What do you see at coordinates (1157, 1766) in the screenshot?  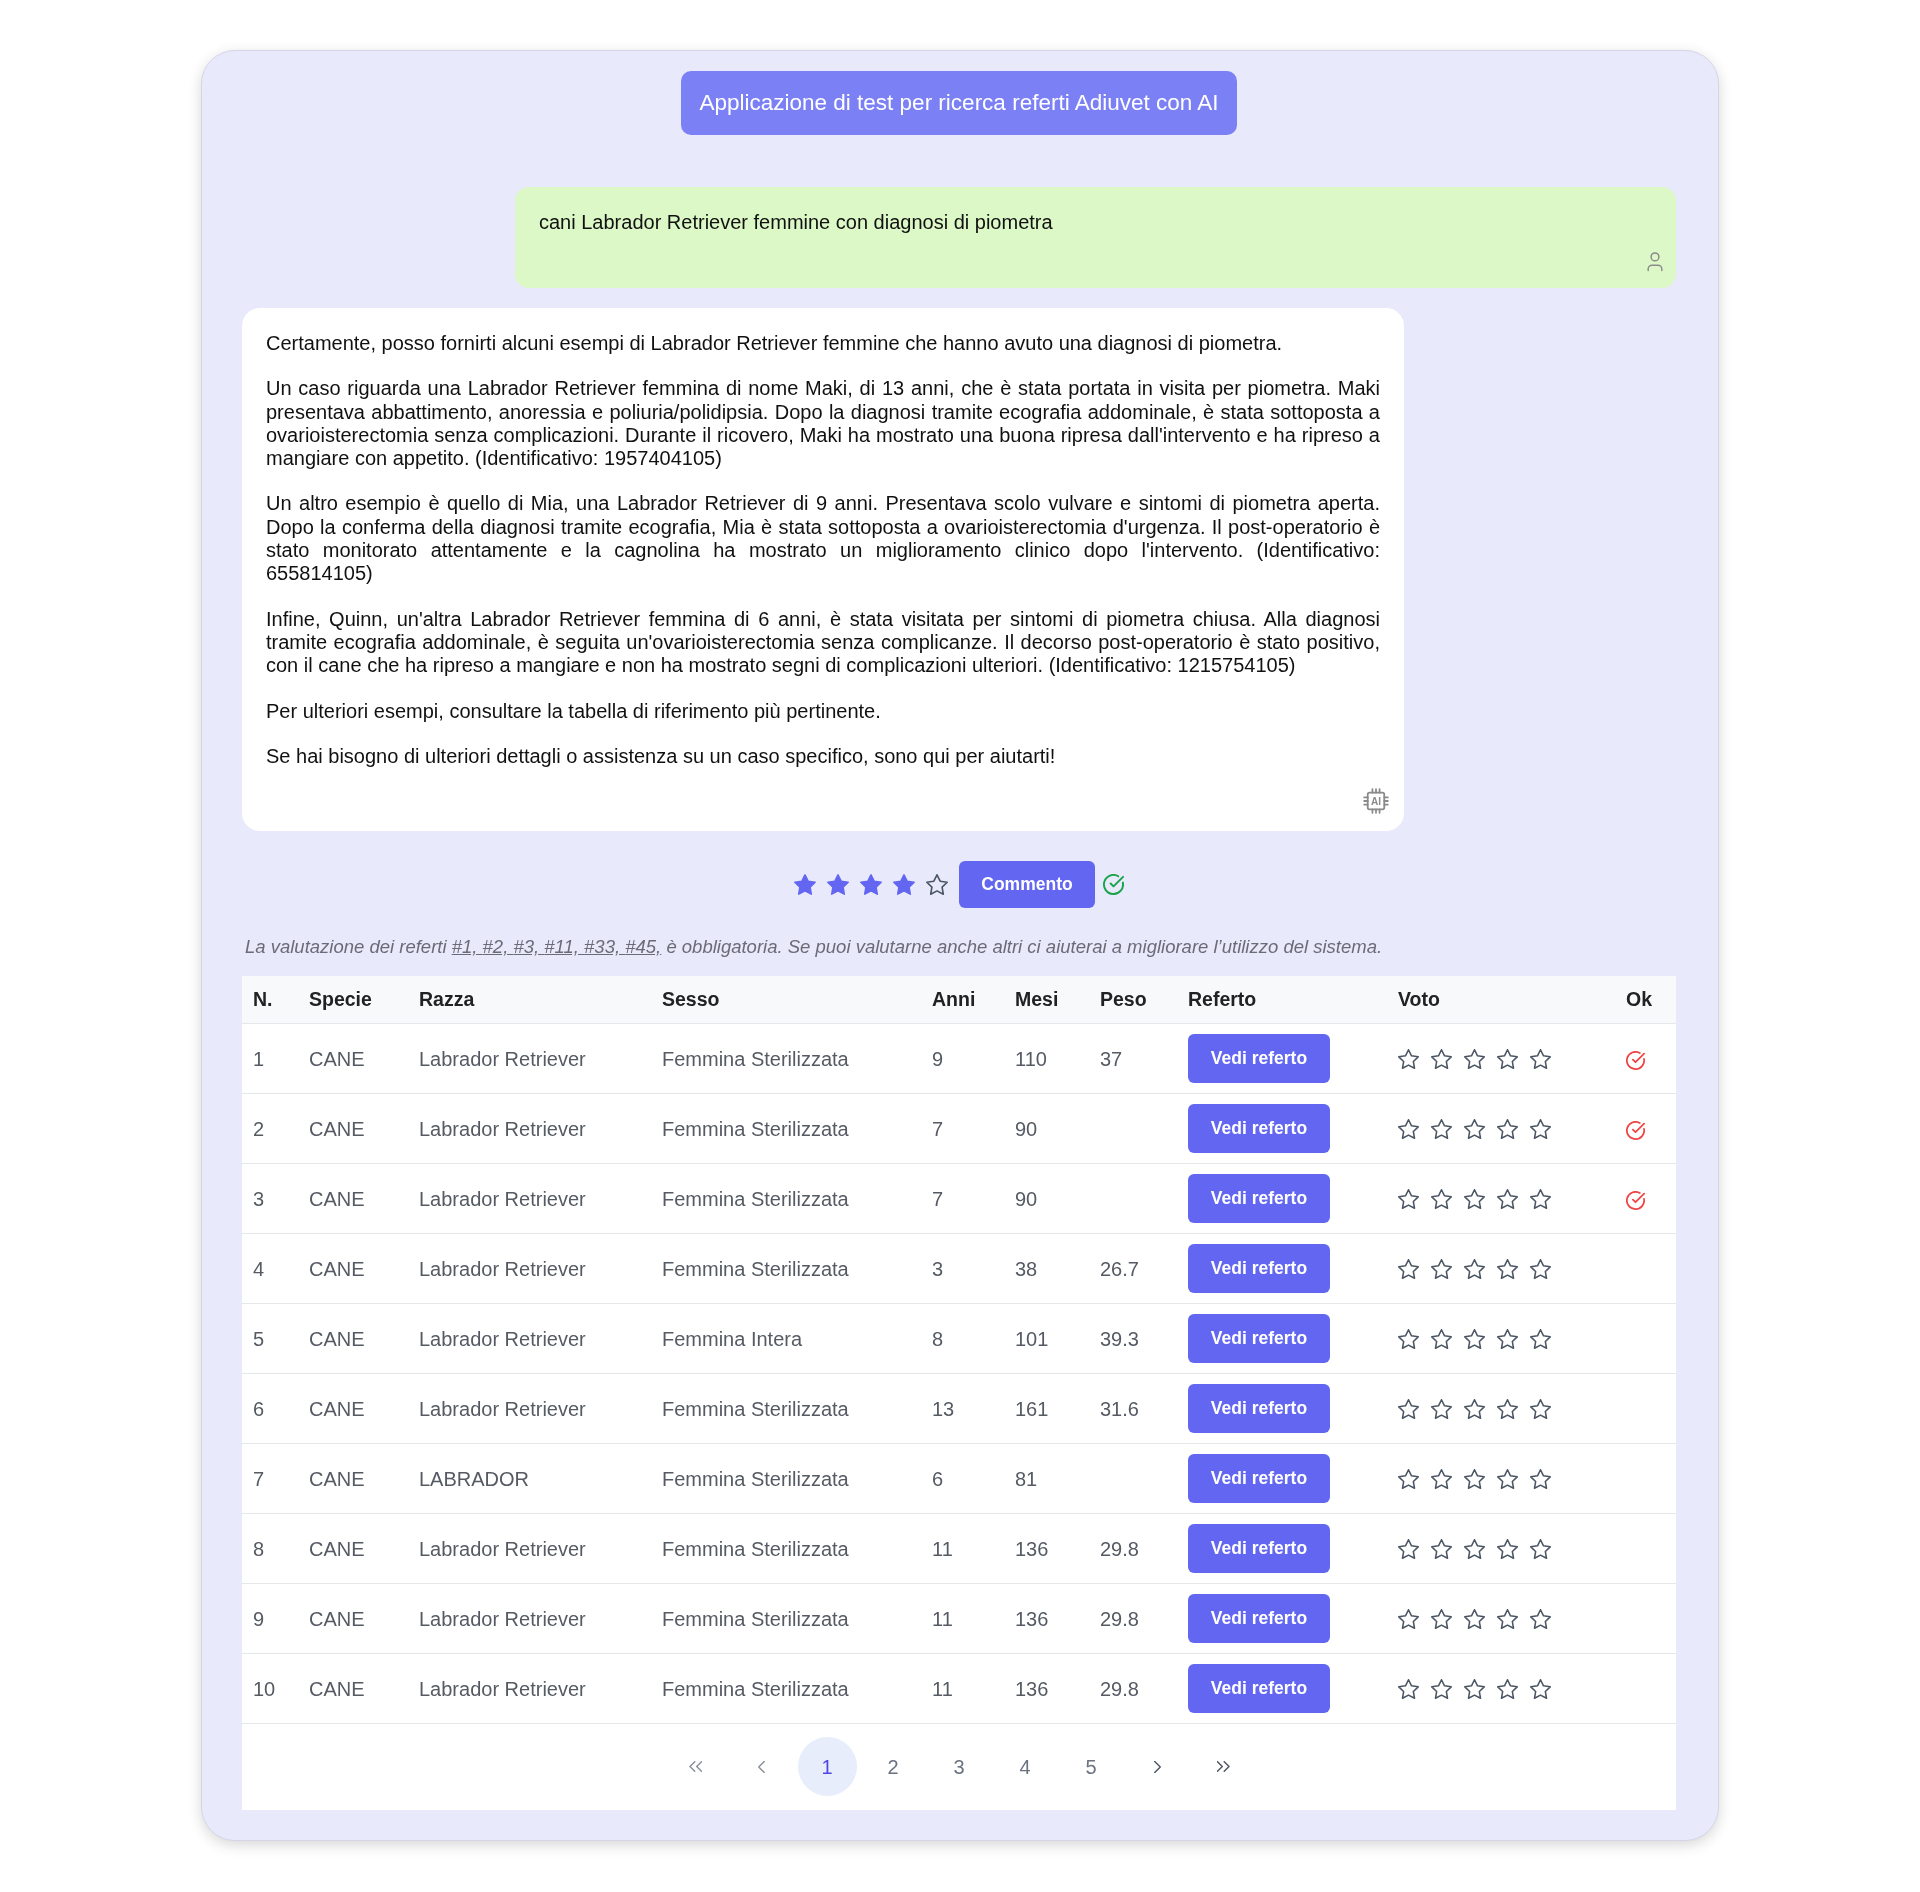 I see `chevron-right-icon` at bounding box center [1157, 1766].